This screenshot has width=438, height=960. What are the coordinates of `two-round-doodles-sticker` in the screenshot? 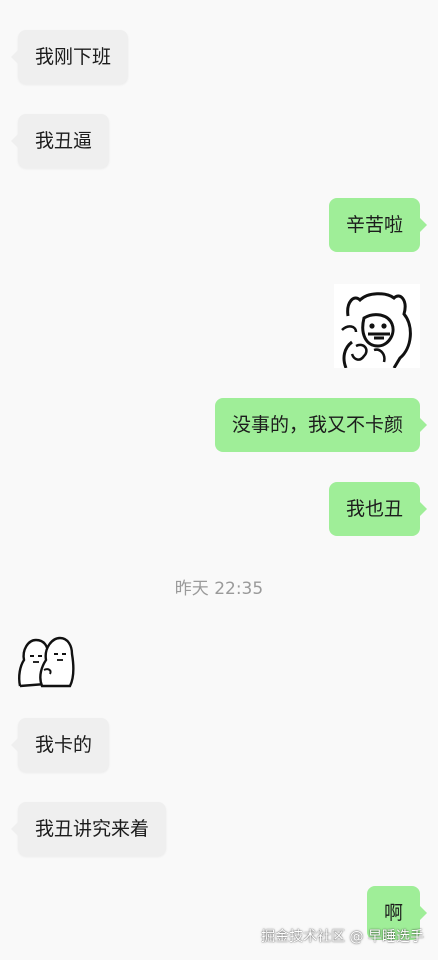 It's located at (46, 662).